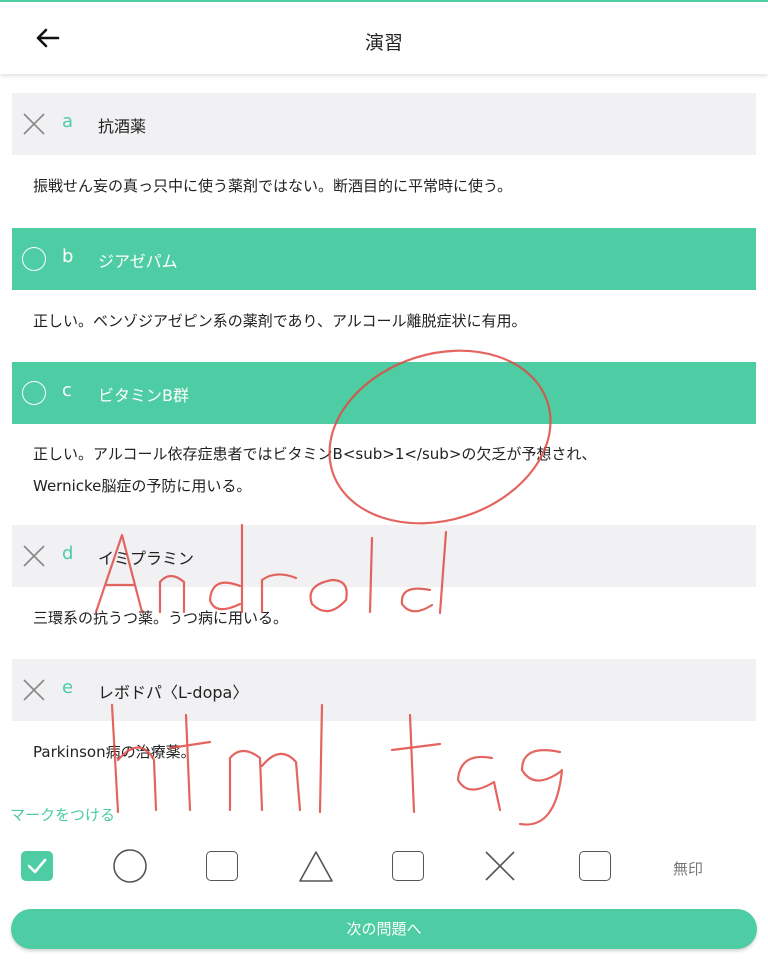 This screenshot has height=971, width=768. I want to click on choice-explanation-a: 振戦せん妄の真っ只中に使う薬剤ではない。断酒目的に平常時に使う。, so click(273, 186).